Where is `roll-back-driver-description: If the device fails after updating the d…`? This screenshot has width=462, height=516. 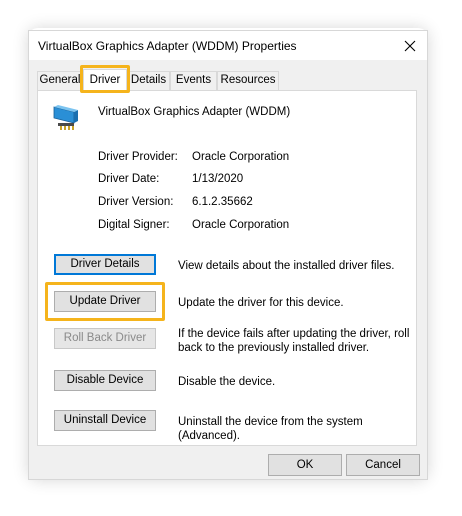 roll-back-driver-description: If the device fails after updating the d… is located at coordinates (294, 341).